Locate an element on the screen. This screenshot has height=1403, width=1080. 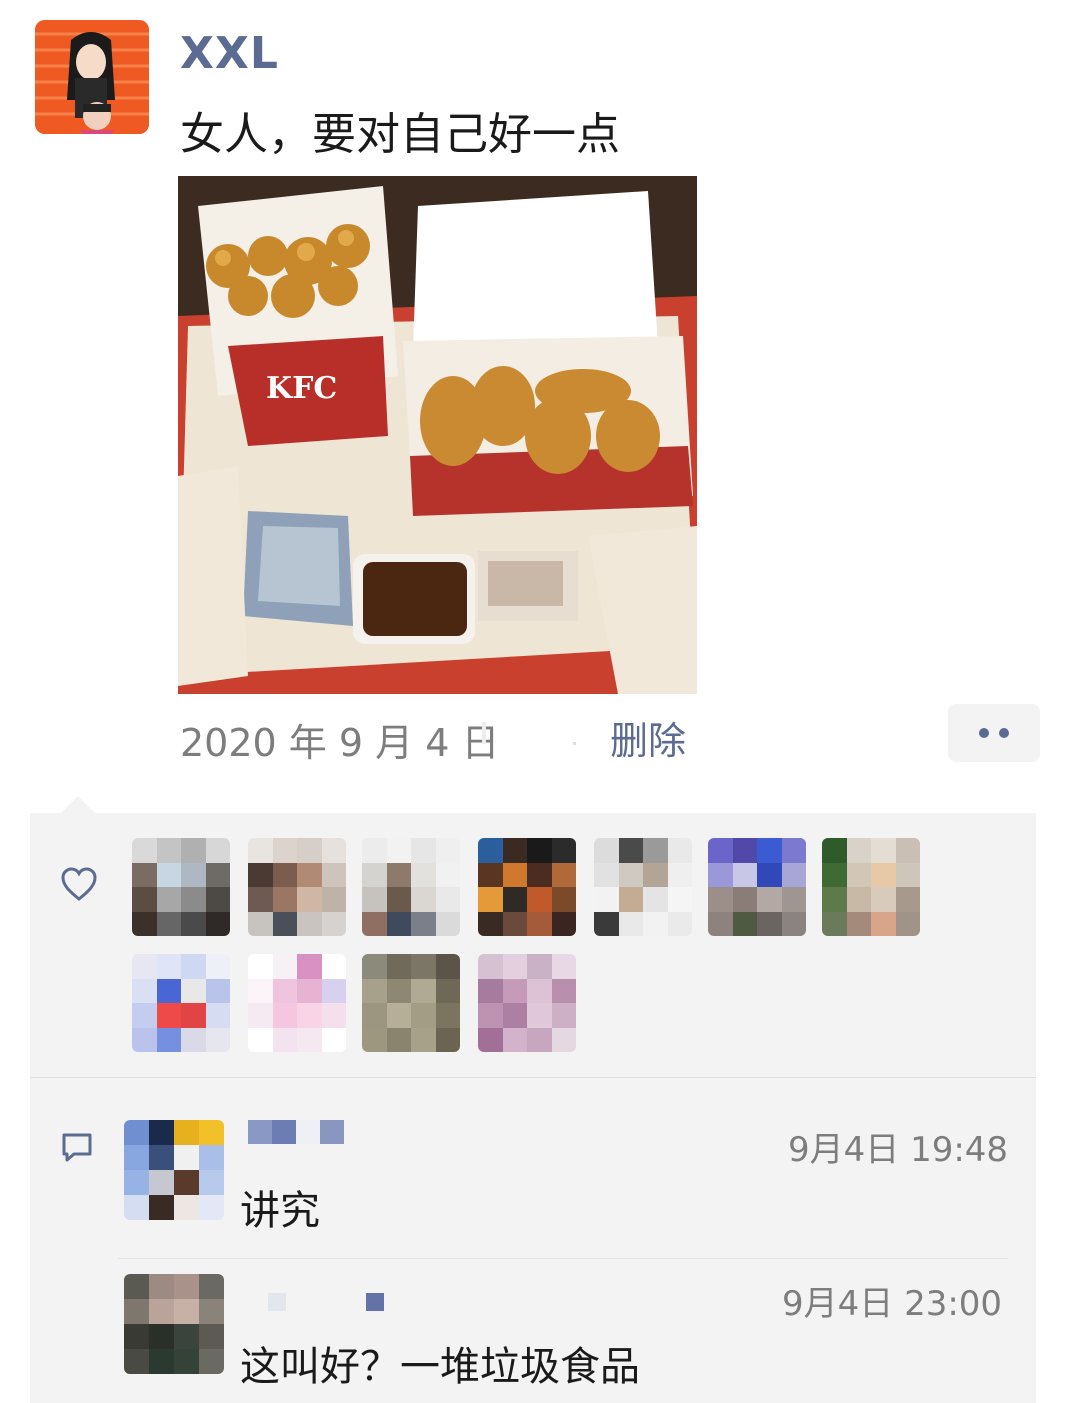
cartoon-girl-avatar-icon is located at coordinates (92, 77).